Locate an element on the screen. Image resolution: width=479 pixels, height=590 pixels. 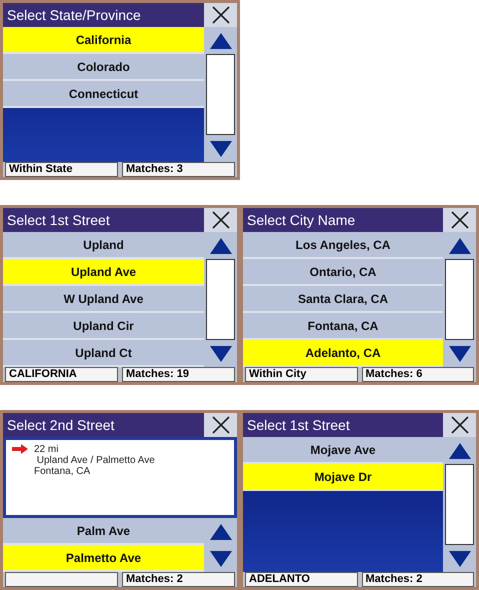
list-item: Mojave Ave is located at coordinates (343, 450).